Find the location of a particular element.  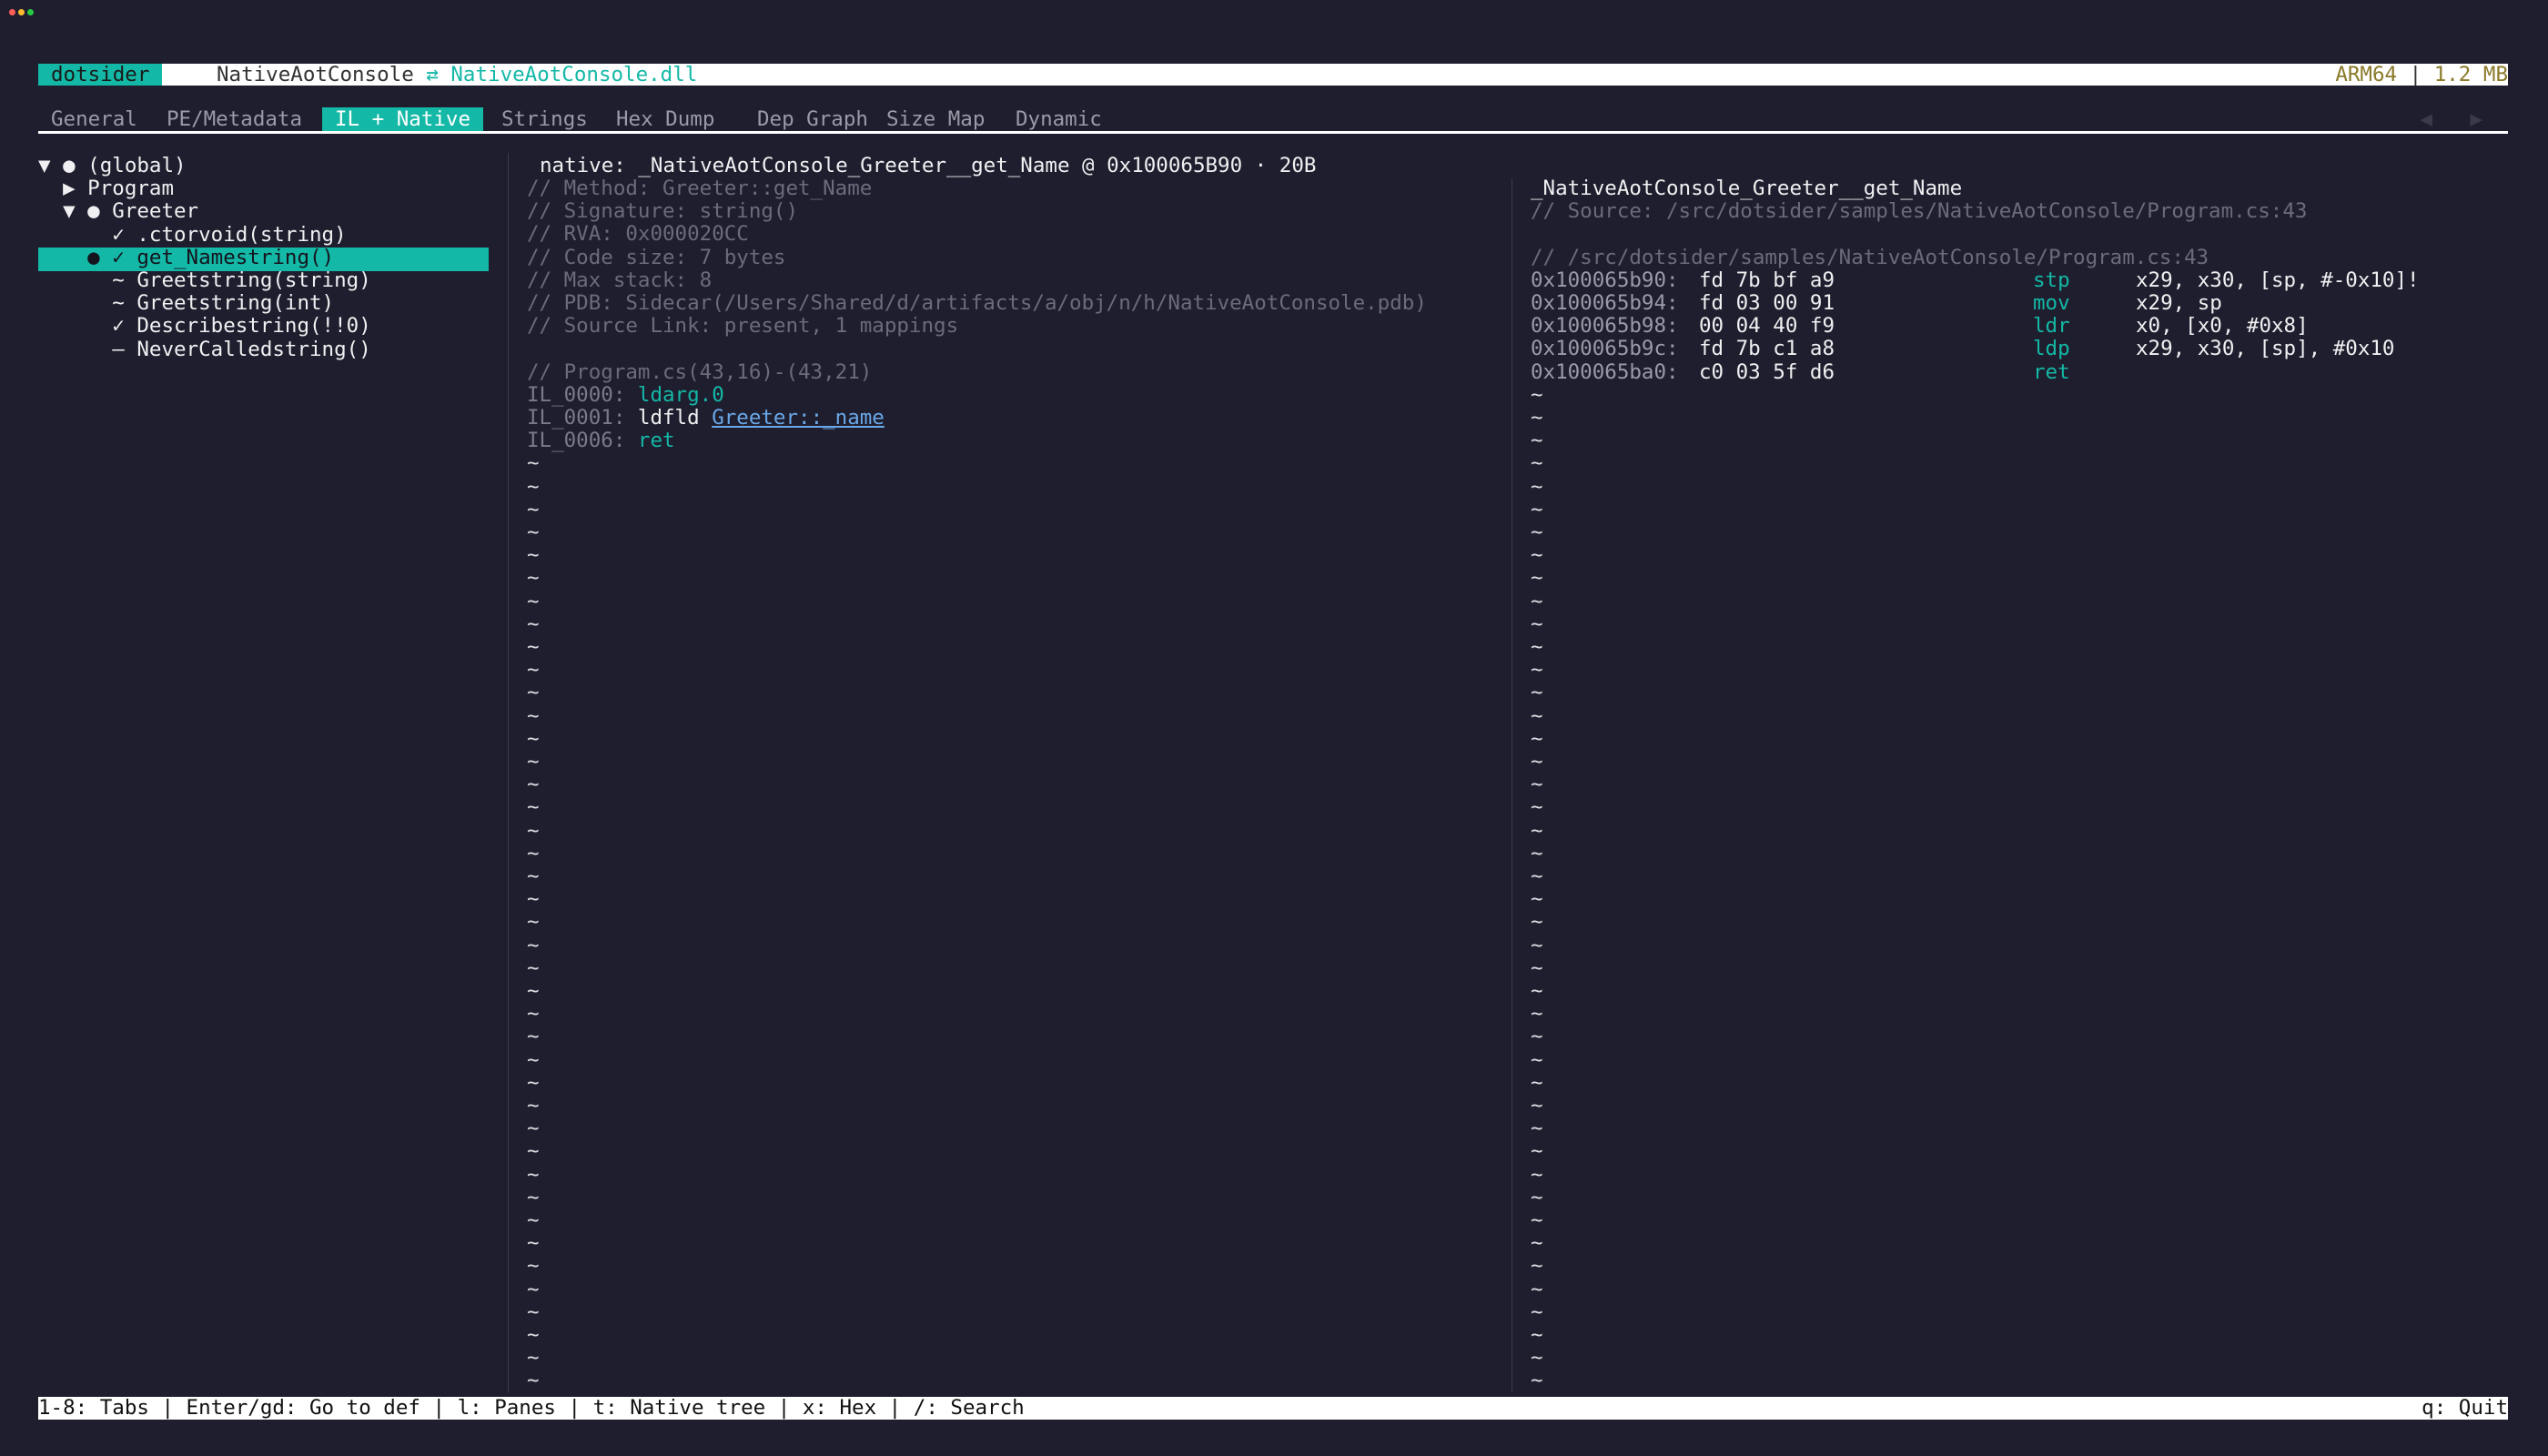

il-comment: // Source Link: present, 1 mappings is located at coordinates (743, 327).